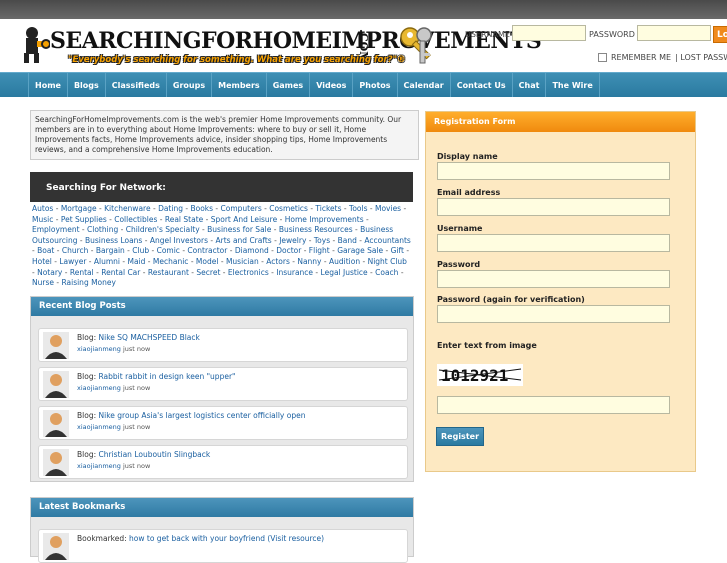  I want to click on nav-item-photos: Photos, so click(375, 85).